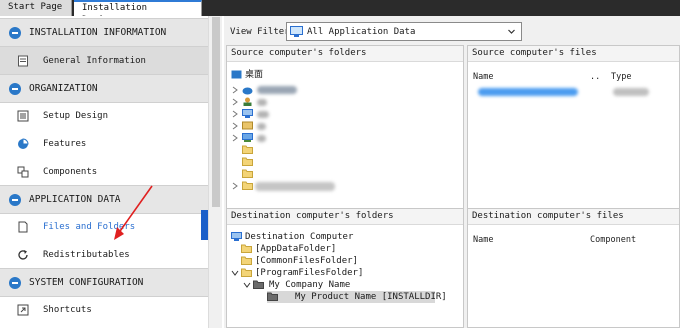  Describe the element at coordinates (573, 54) in the screenshot. I see `pane-header: Source computer's files` at that location.